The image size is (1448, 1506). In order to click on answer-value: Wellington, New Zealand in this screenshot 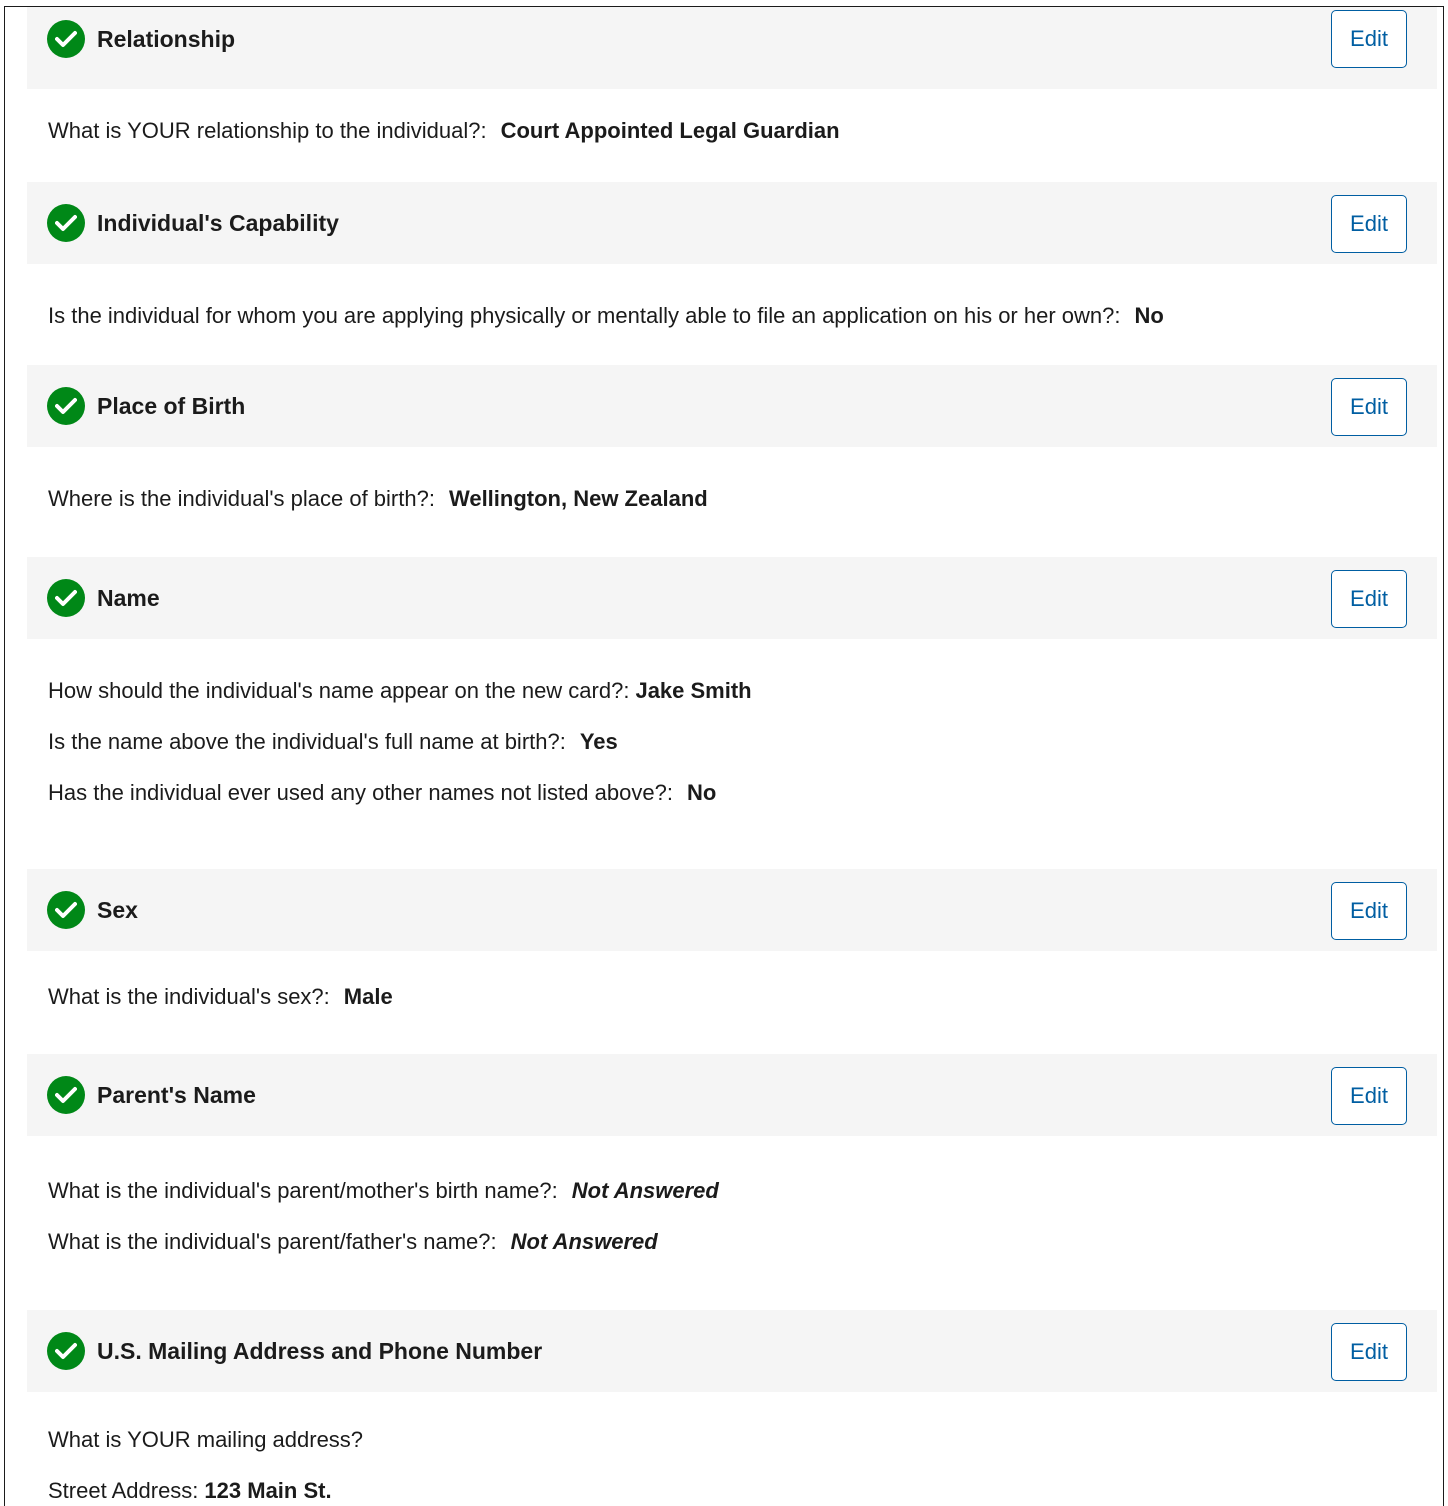, I will do `click(578, 498)`.